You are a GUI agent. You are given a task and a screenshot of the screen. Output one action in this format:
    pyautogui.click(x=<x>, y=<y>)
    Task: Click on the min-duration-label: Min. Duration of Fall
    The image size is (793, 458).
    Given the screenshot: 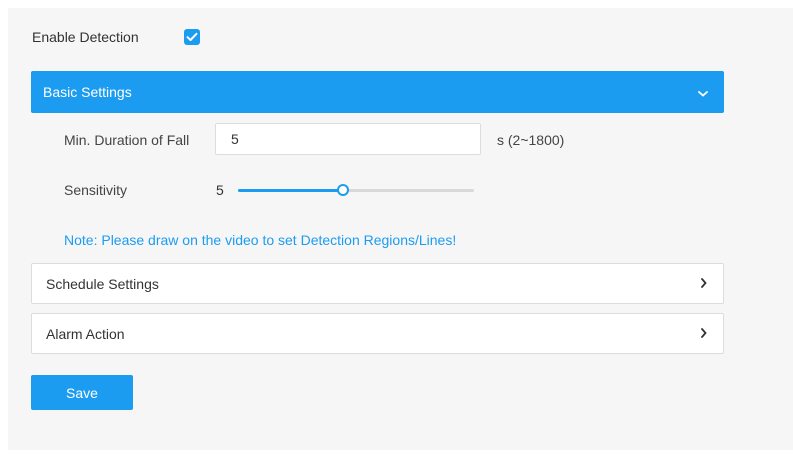 What is the action you would take?
    pyautogui.click(x=127, y=140)
    